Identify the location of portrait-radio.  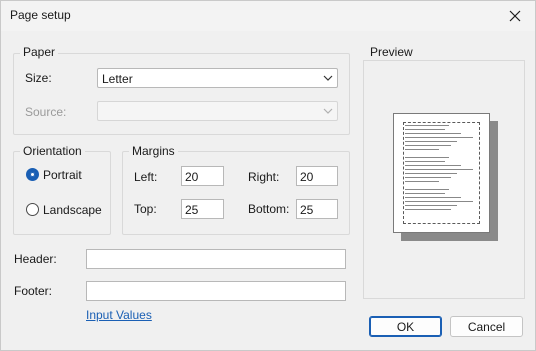
(32, 174).